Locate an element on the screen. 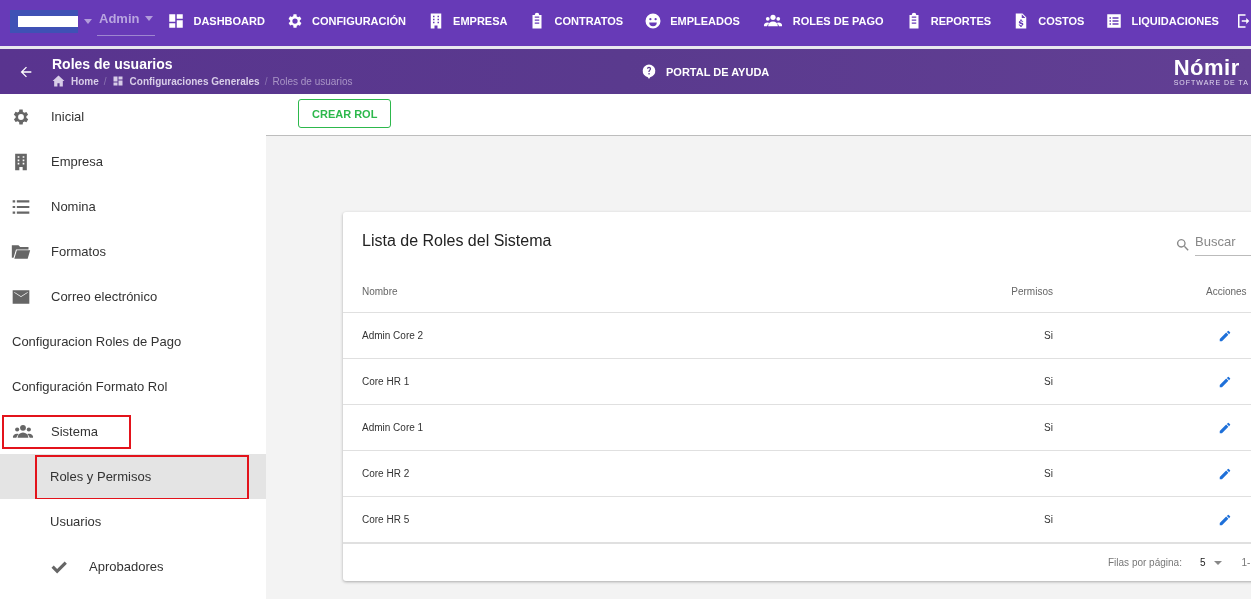 The height and width of the screenshot is (599, 1251). rows-per-page-label: Filas por página: is located at coordinates (1145, 562).